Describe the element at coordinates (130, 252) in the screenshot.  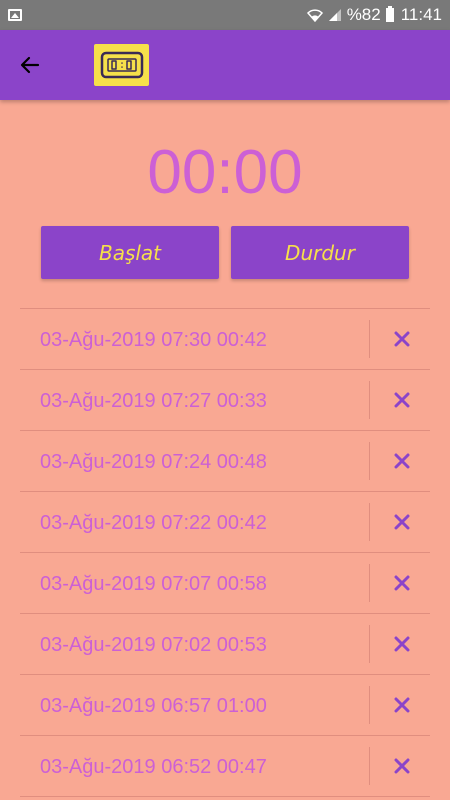
I see `start-button: Başlat` at that location.